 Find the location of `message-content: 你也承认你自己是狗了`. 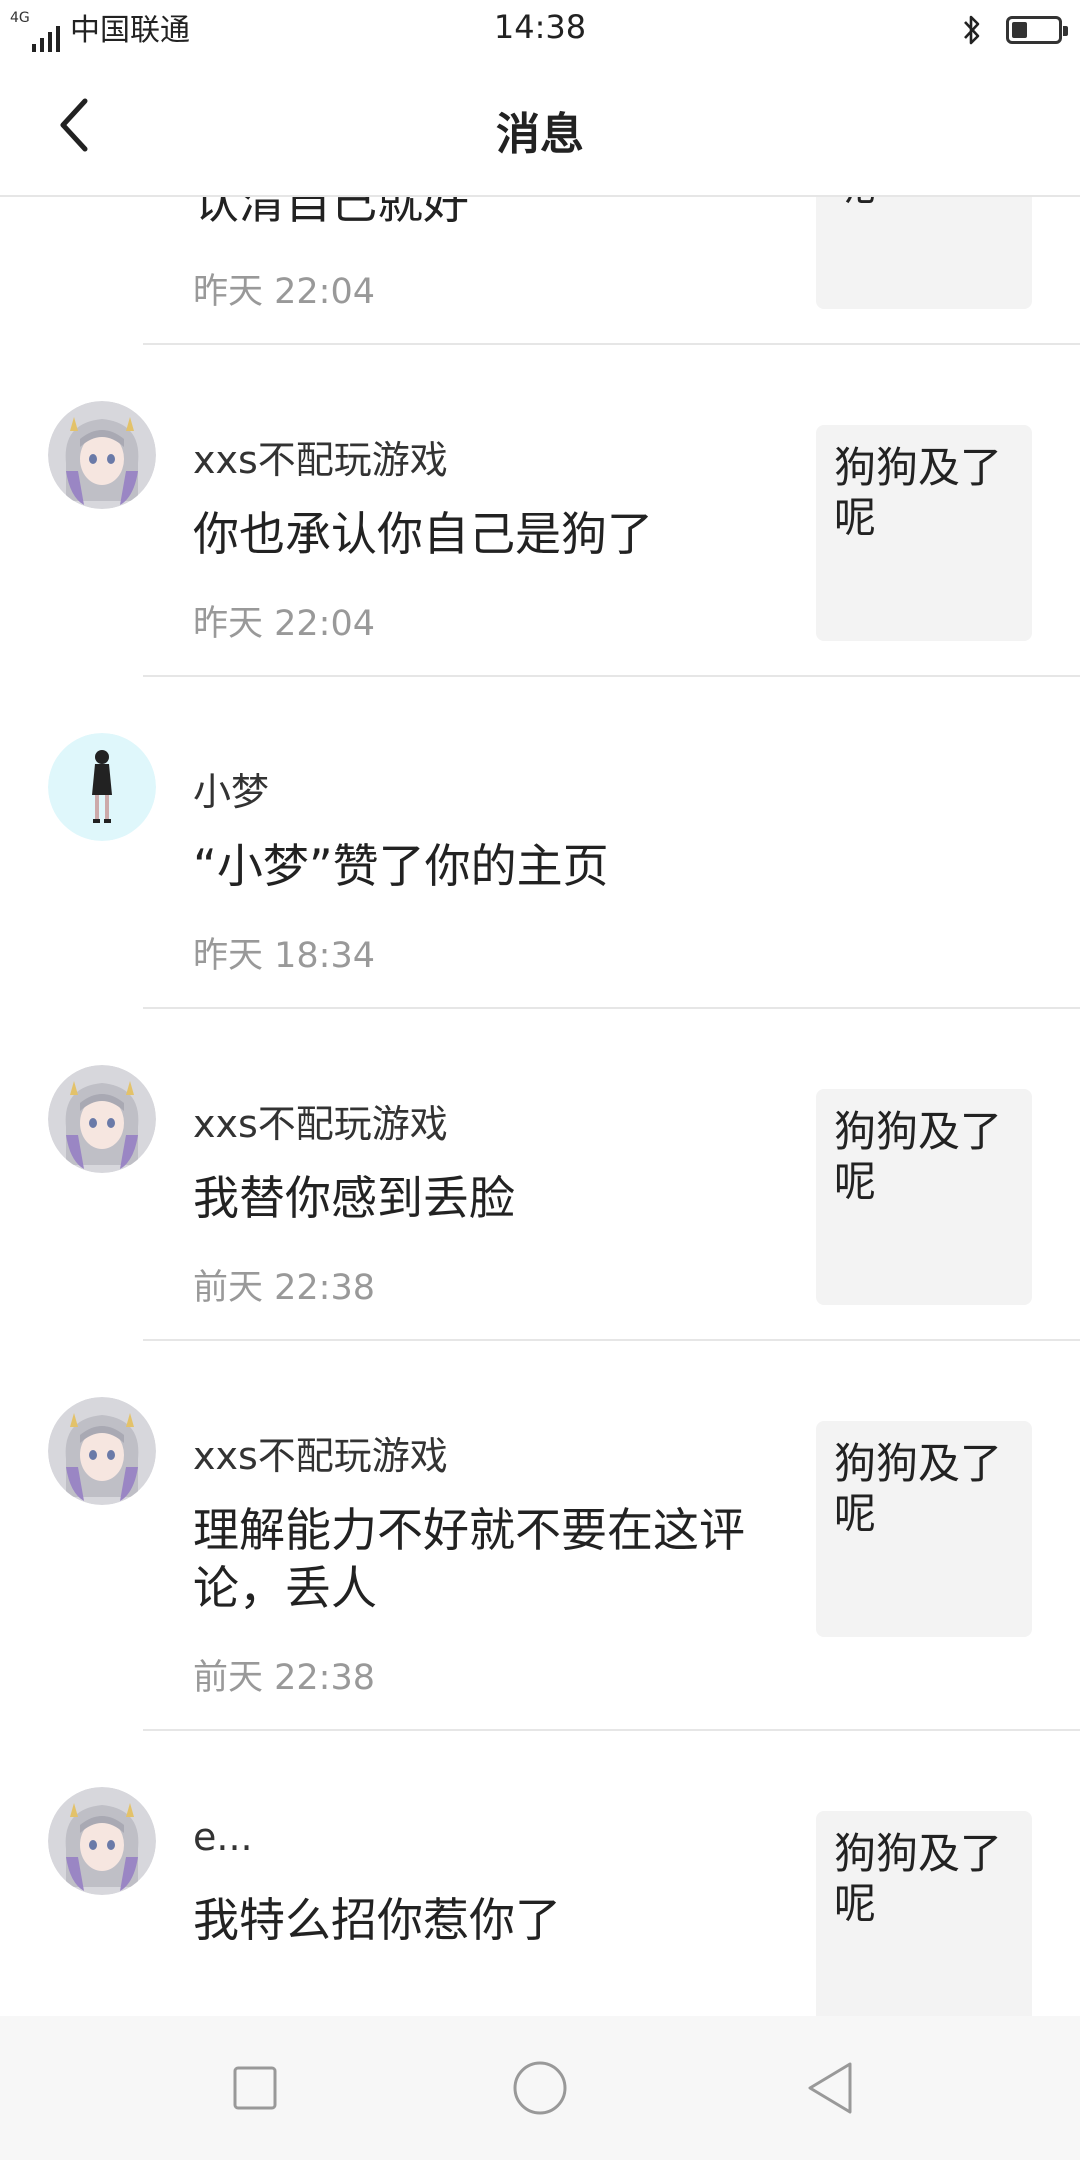

message-content: 你也承认你自己是狗了 is located at coordinates (423, 534).